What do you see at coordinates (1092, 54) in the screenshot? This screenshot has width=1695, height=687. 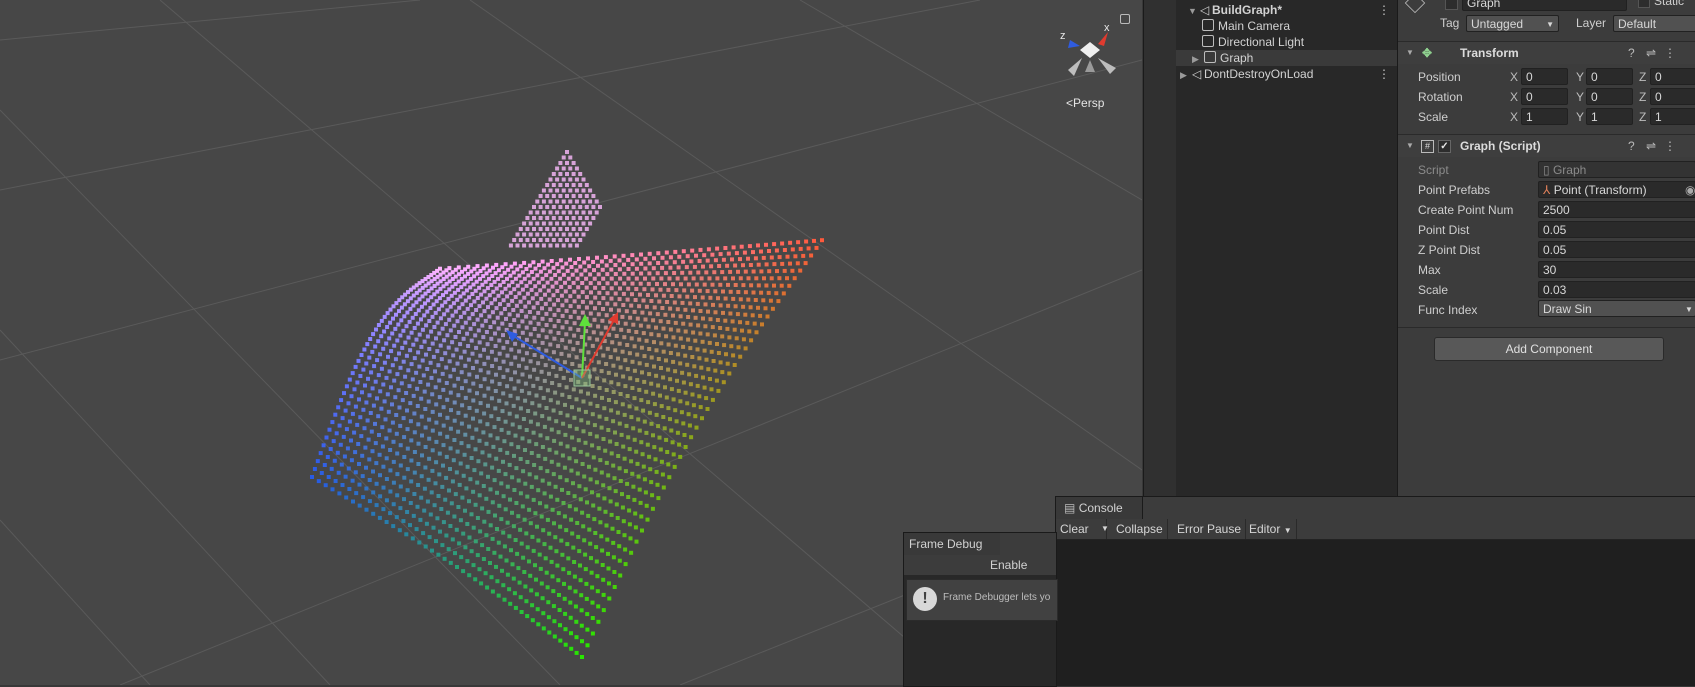 I see `orientation-gizmo` at bounding box center [1092, 54].